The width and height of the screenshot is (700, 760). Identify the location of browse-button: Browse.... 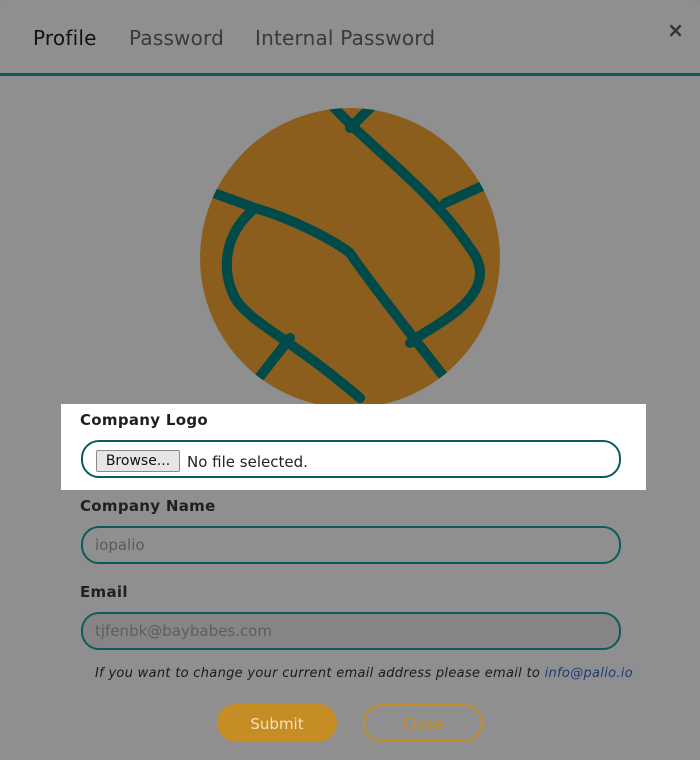
(138, 461).